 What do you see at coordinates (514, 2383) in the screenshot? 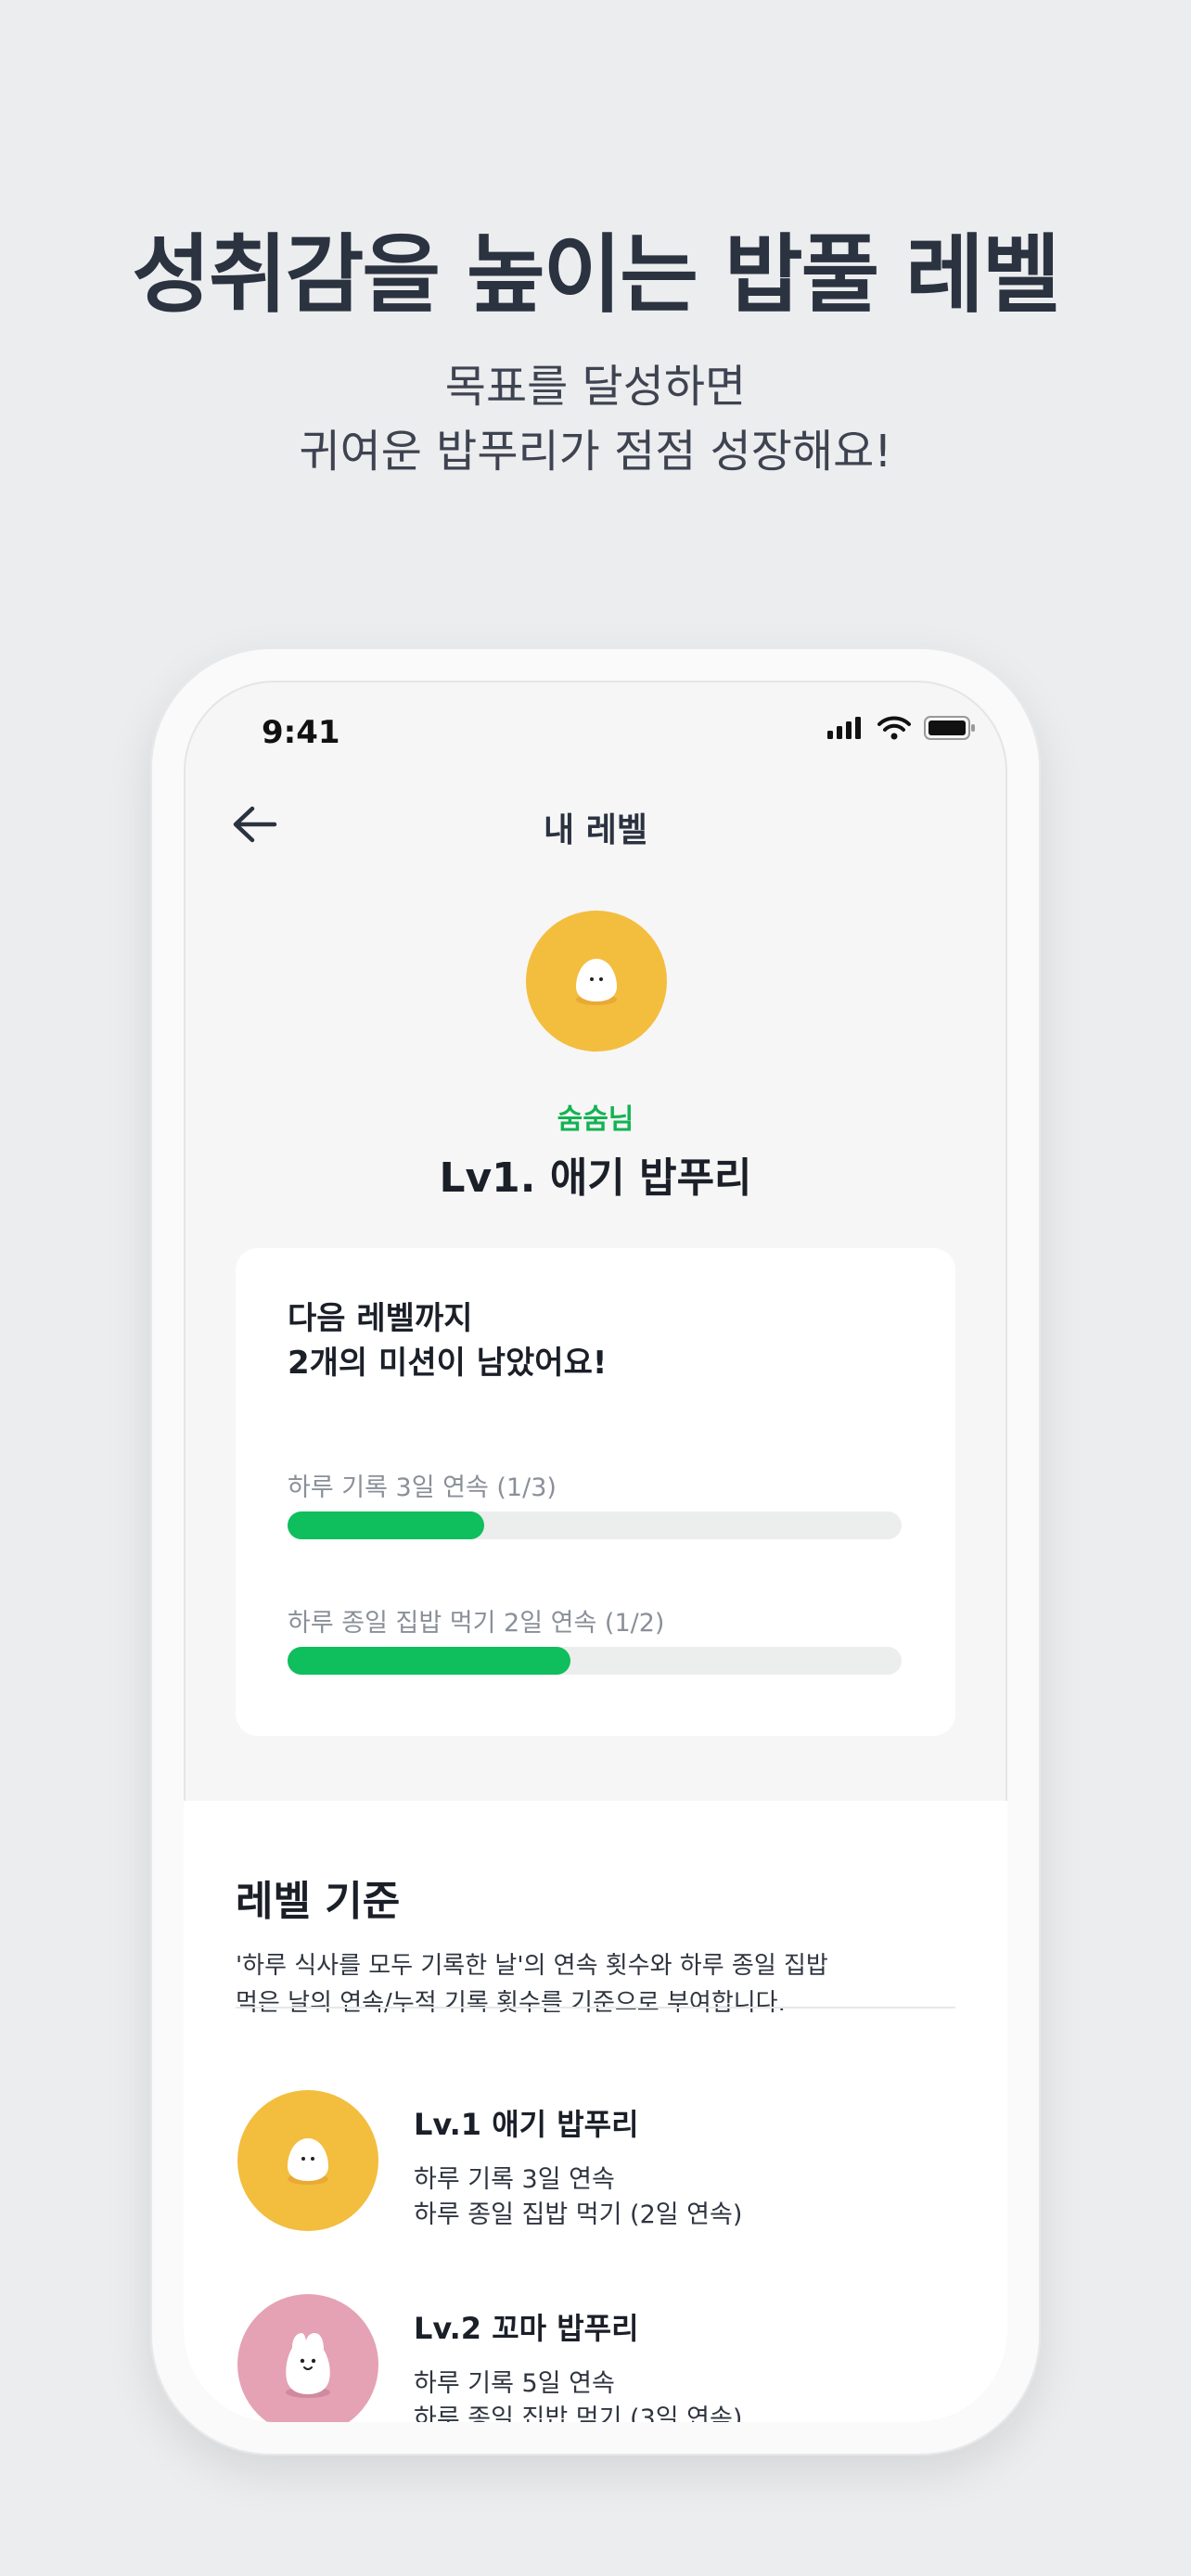
I see `level-requirement: 하루 기록 5일 연속` at bounding box center [514, 2383].